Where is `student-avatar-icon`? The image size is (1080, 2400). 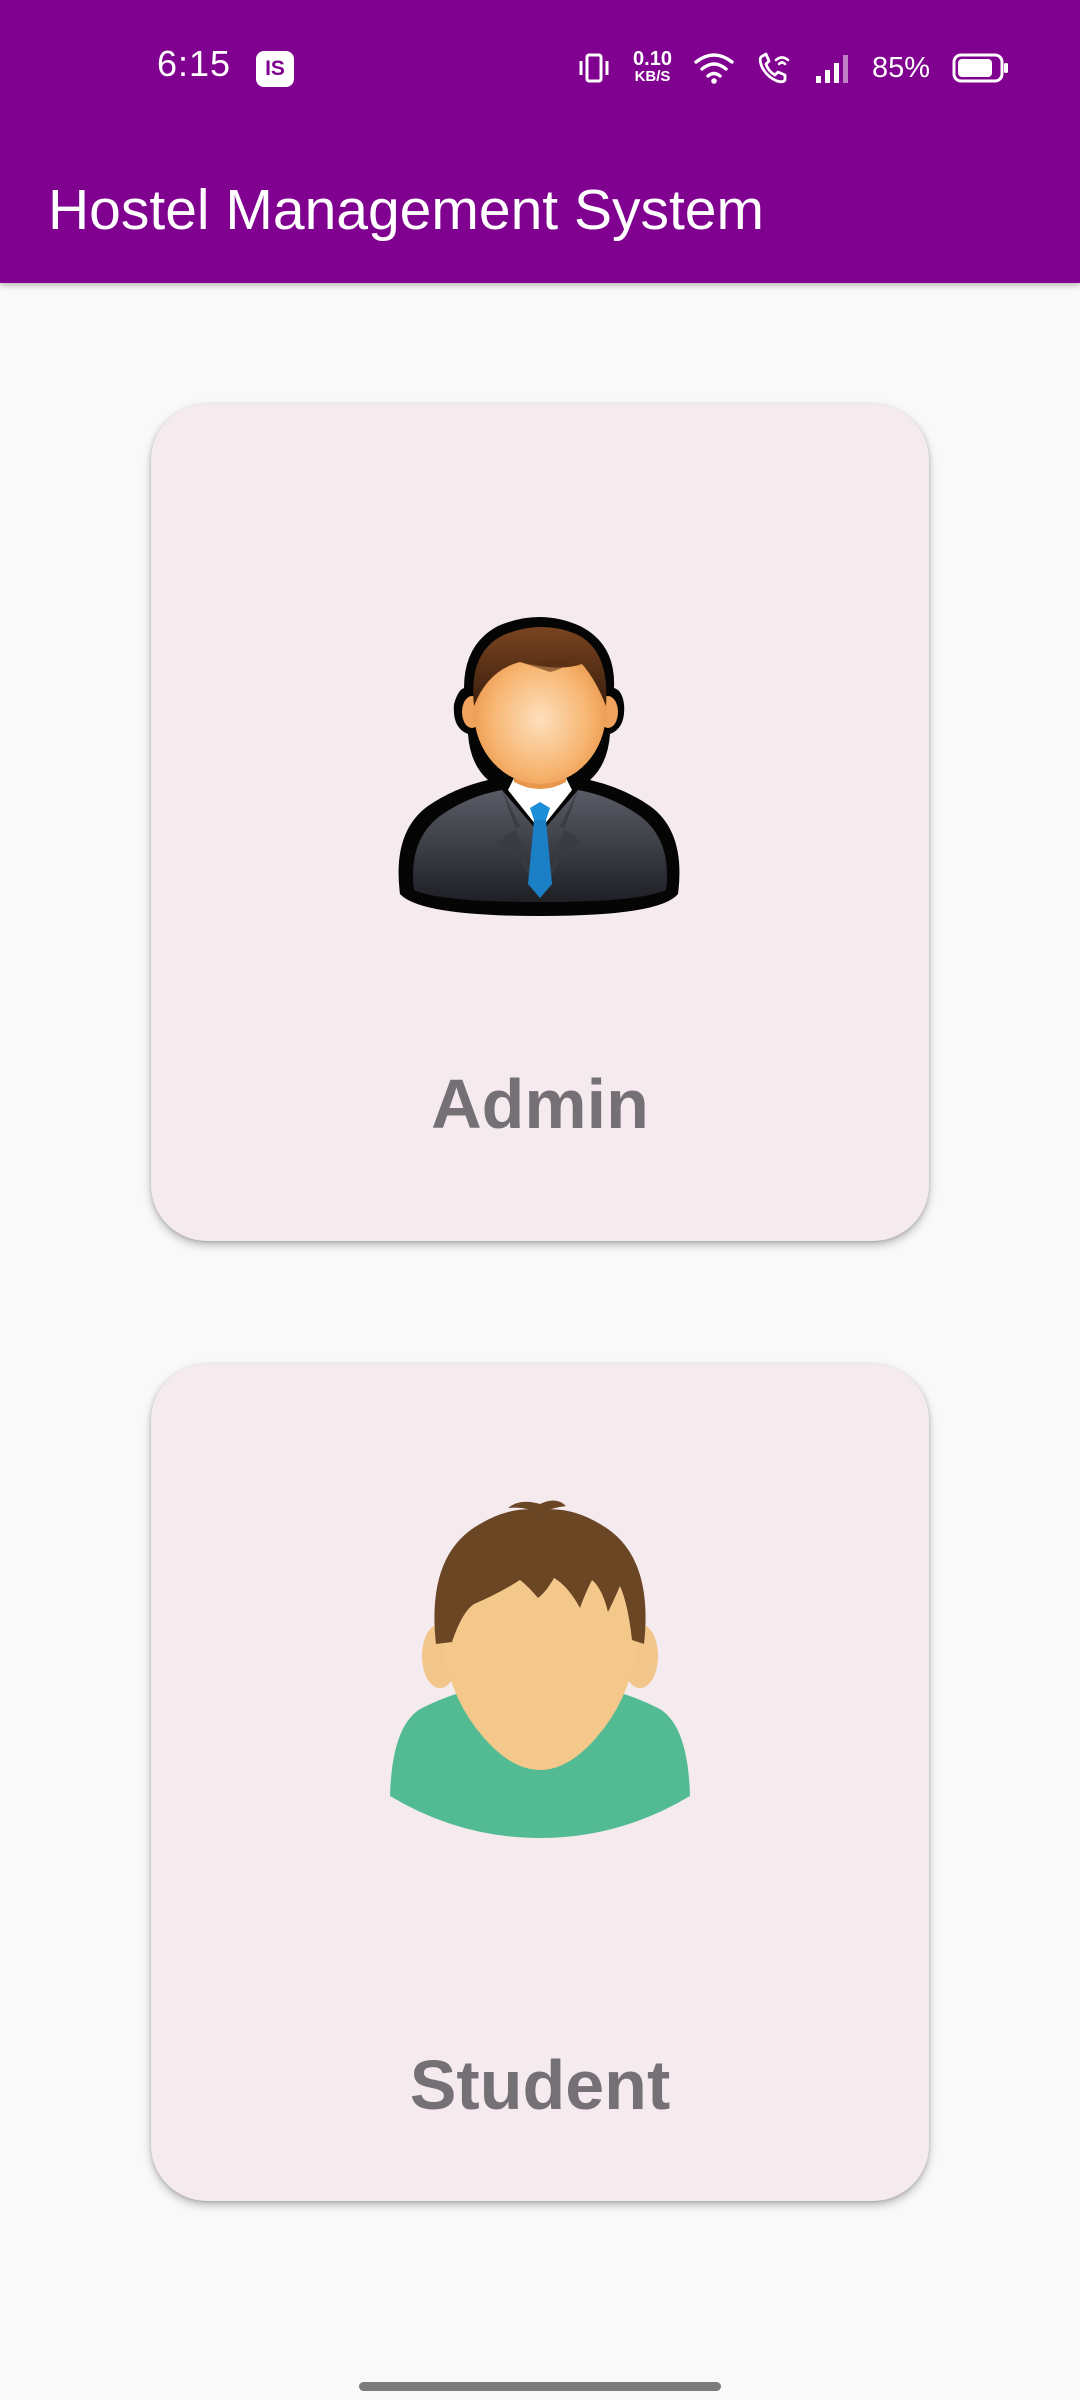
student-avatar-icon is located at coordinates (540, 1669).